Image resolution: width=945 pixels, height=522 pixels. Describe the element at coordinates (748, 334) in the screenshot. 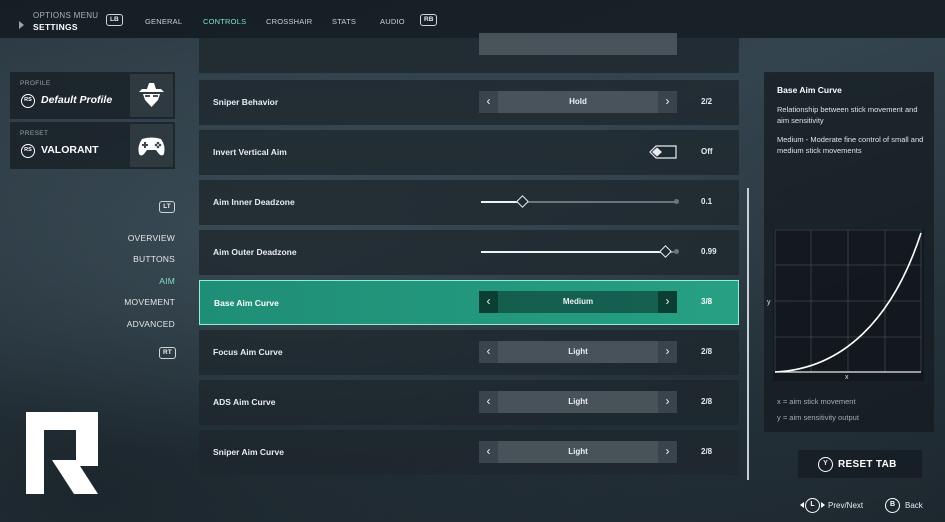

I see `scrollbar` at that location.